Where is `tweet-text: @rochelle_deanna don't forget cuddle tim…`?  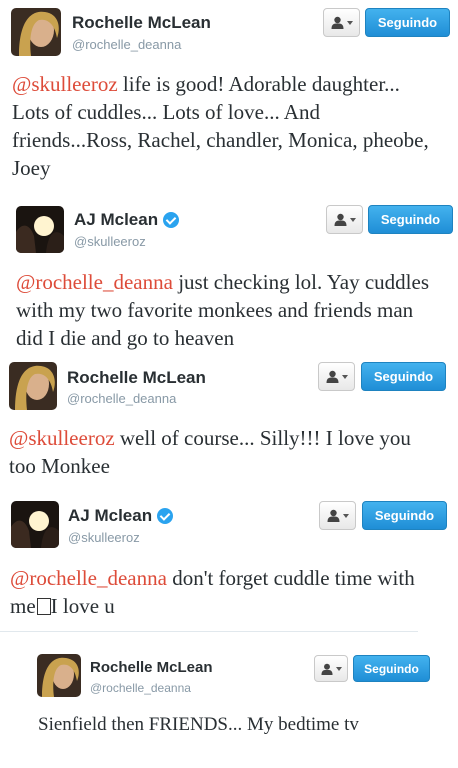
tweet-text: @rochelle_deanna don't forget cuddle tim… is located at coordinates (212, 592).